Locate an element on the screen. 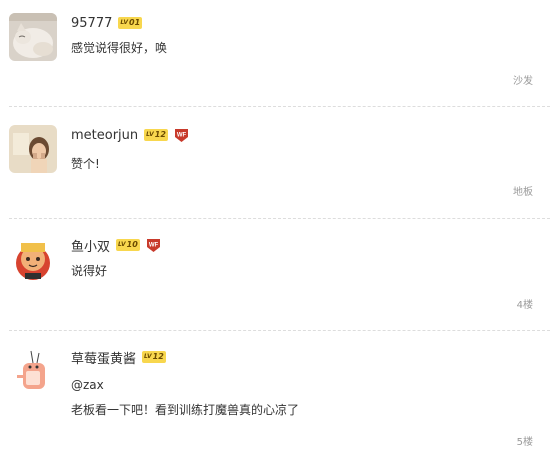  user-info: 草莓蛋黄酱 LV 12 is located at coordinates (118, 357).